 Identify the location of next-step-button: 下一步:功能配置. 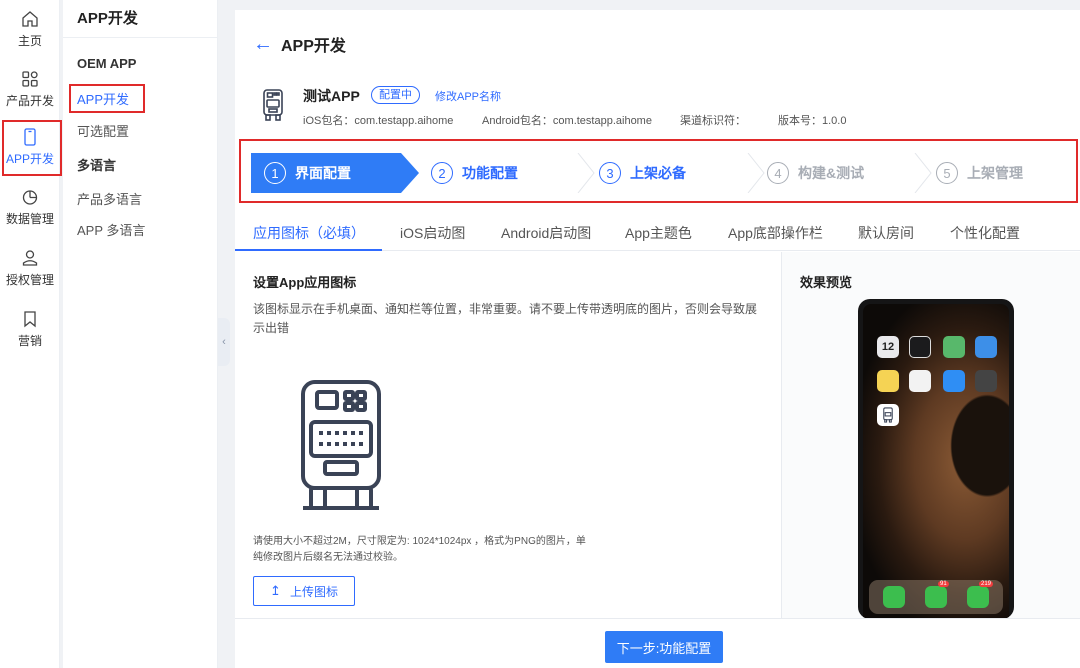
(664, 647).